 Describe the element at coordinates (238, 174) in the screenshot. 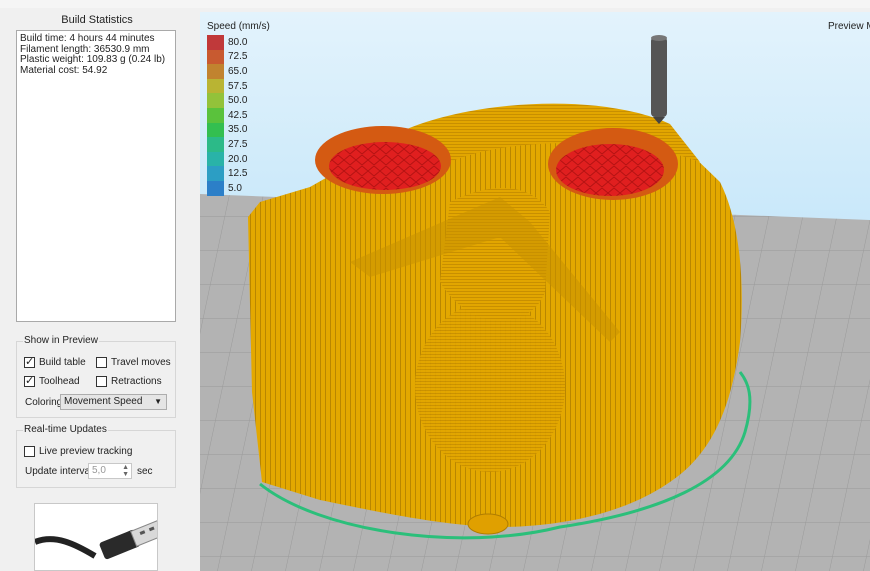

I see `legend-value: 12.5` at that location.